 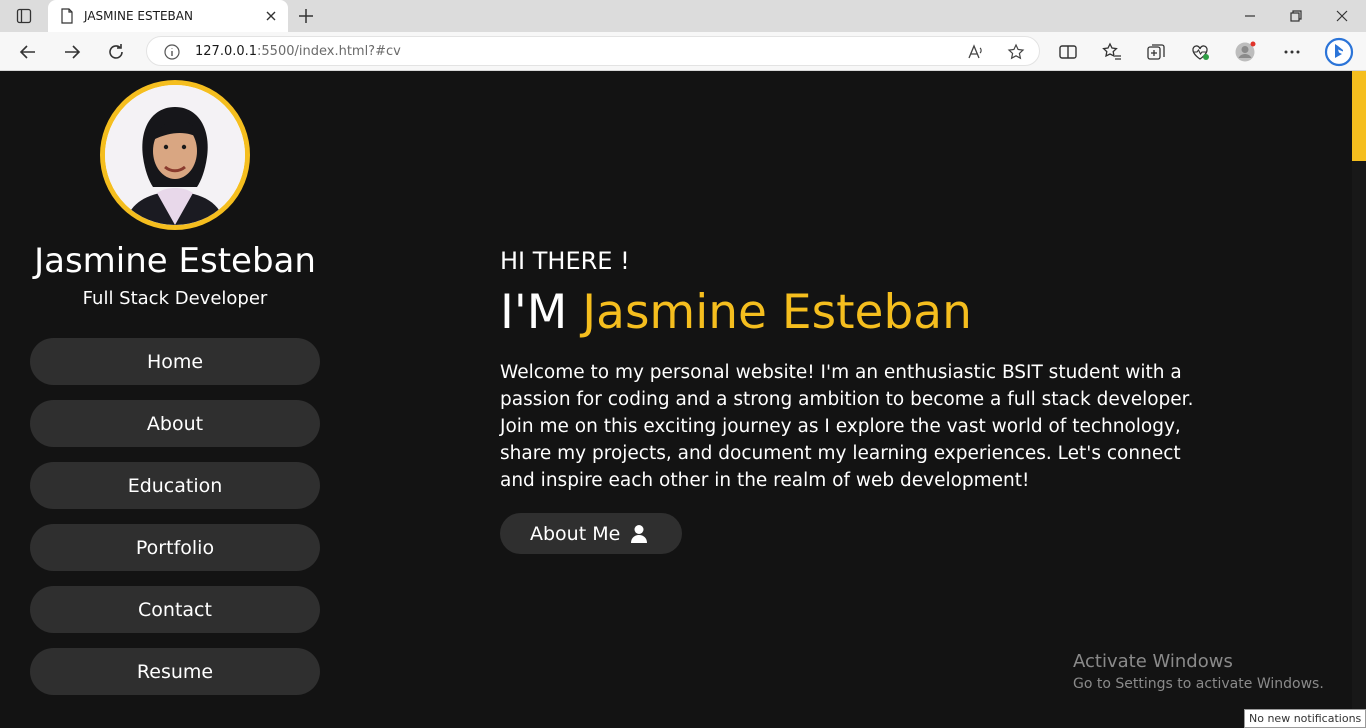 I want to click on favorite-star-icon, so click(x=1016, y=52).